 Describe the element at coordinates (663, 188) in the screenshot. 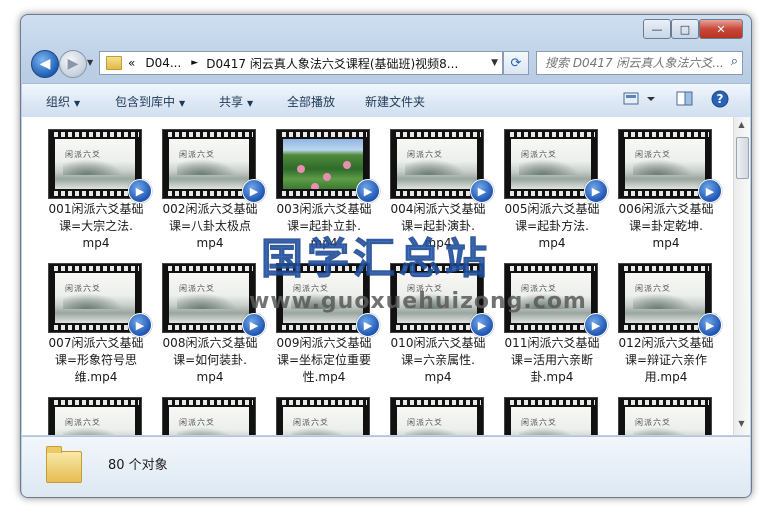

I see `file-item: 闲派六爻 ▶ 006闲派六爻基础 课=卦定乾坤. mp4` at that location.